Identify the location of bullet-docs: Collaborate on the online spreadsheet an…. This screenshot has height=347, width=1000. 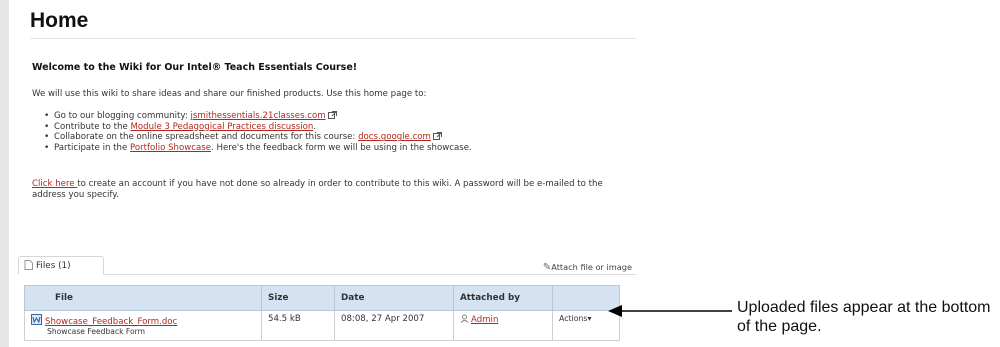
(258, 137).